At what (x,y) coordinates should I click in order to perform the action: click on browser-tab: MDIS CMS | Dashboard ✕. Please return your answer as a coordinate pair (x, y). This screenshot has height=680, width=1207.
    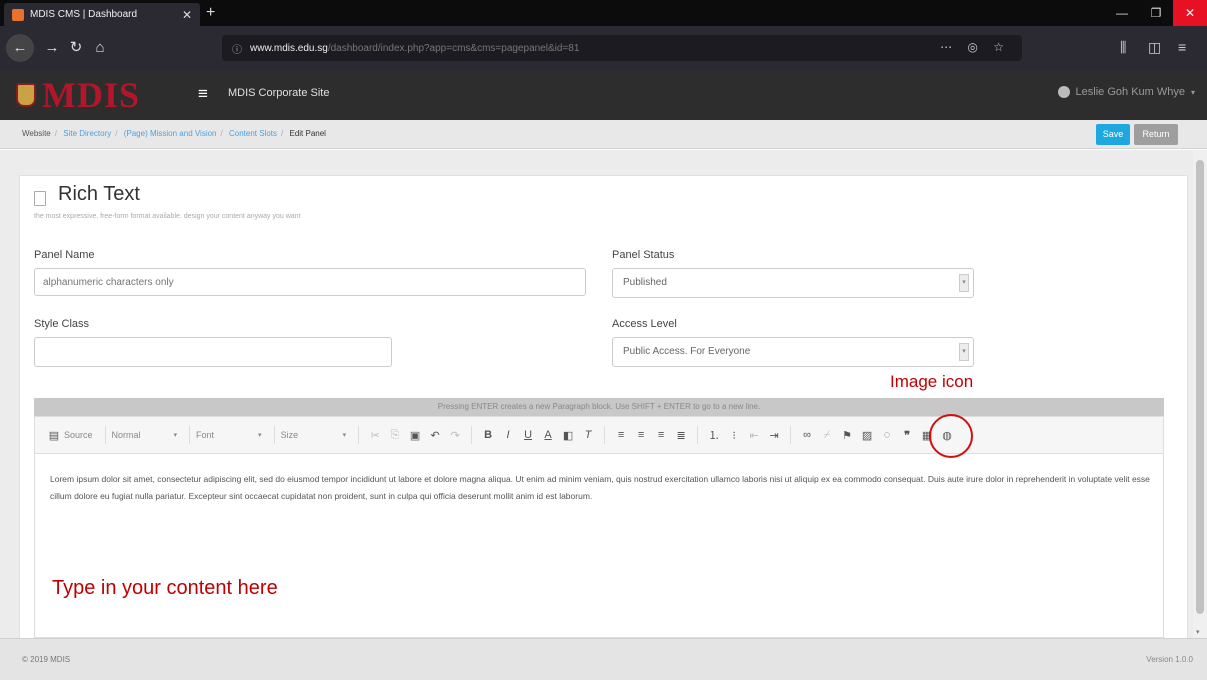
    Looking at the image, I should click on (102, 14).